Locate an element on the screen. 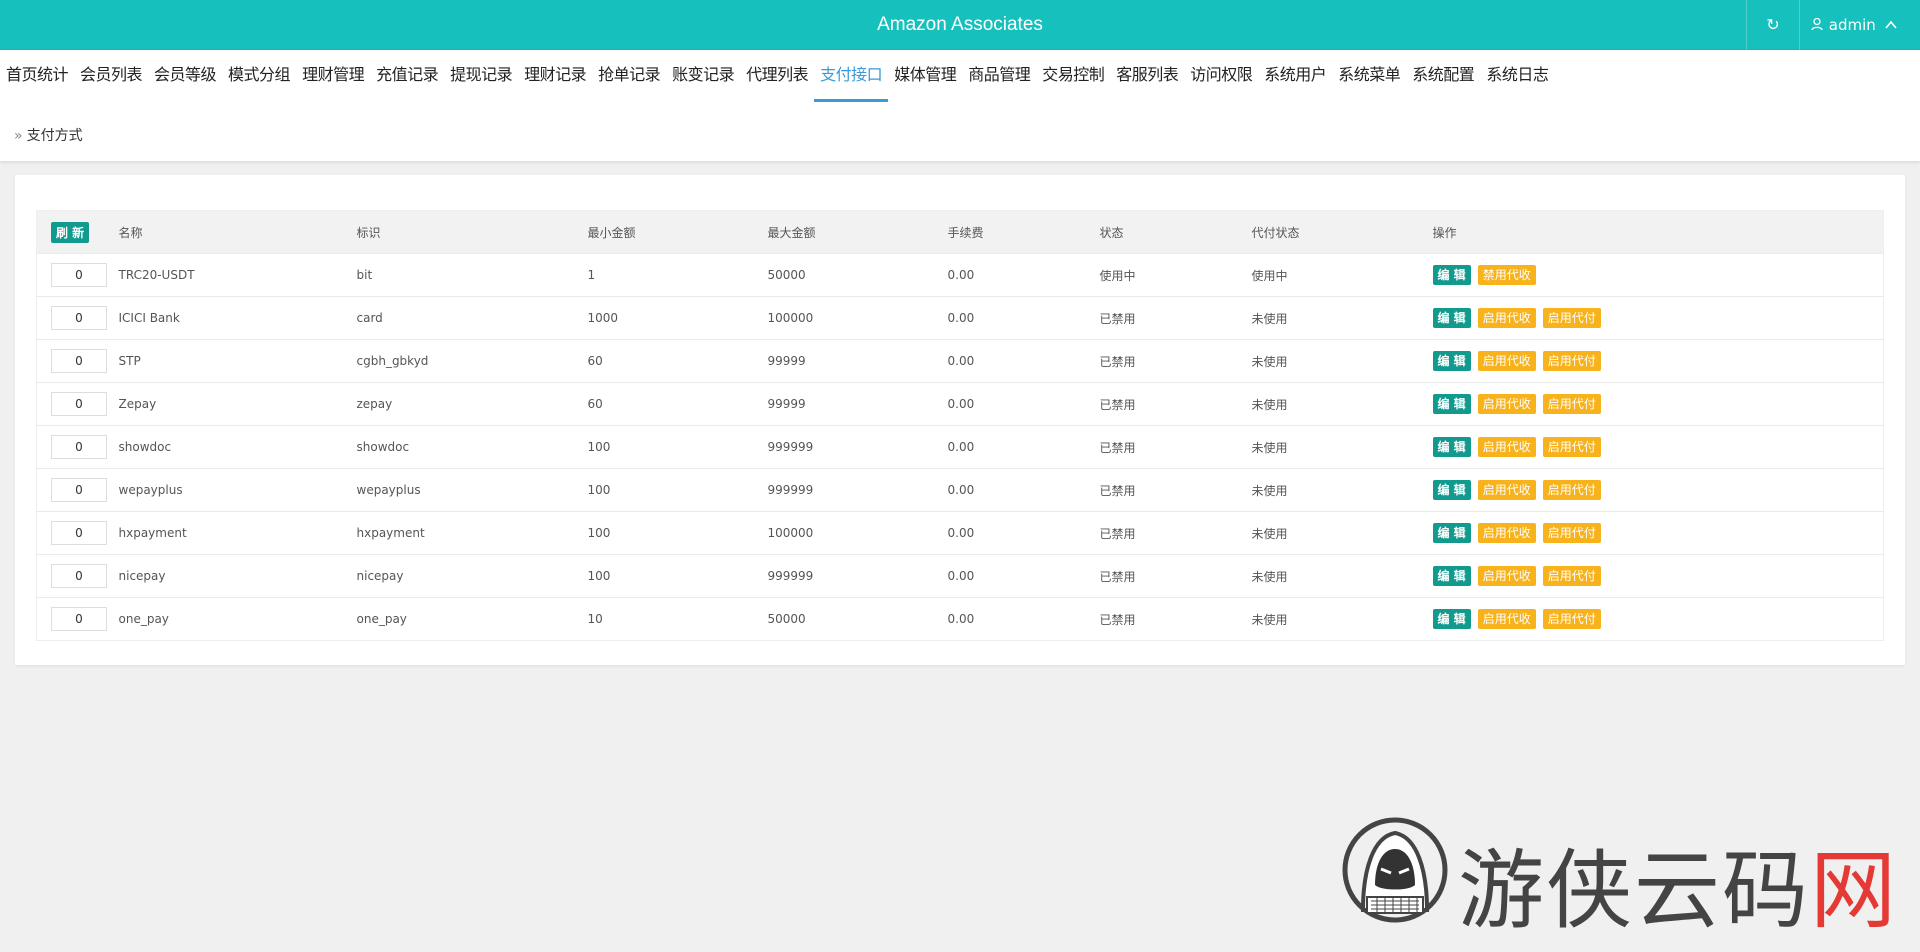 This screenshot has width=1920, height=952. nav-tab-7: 理财记录 is located at coordinates (555, 83).